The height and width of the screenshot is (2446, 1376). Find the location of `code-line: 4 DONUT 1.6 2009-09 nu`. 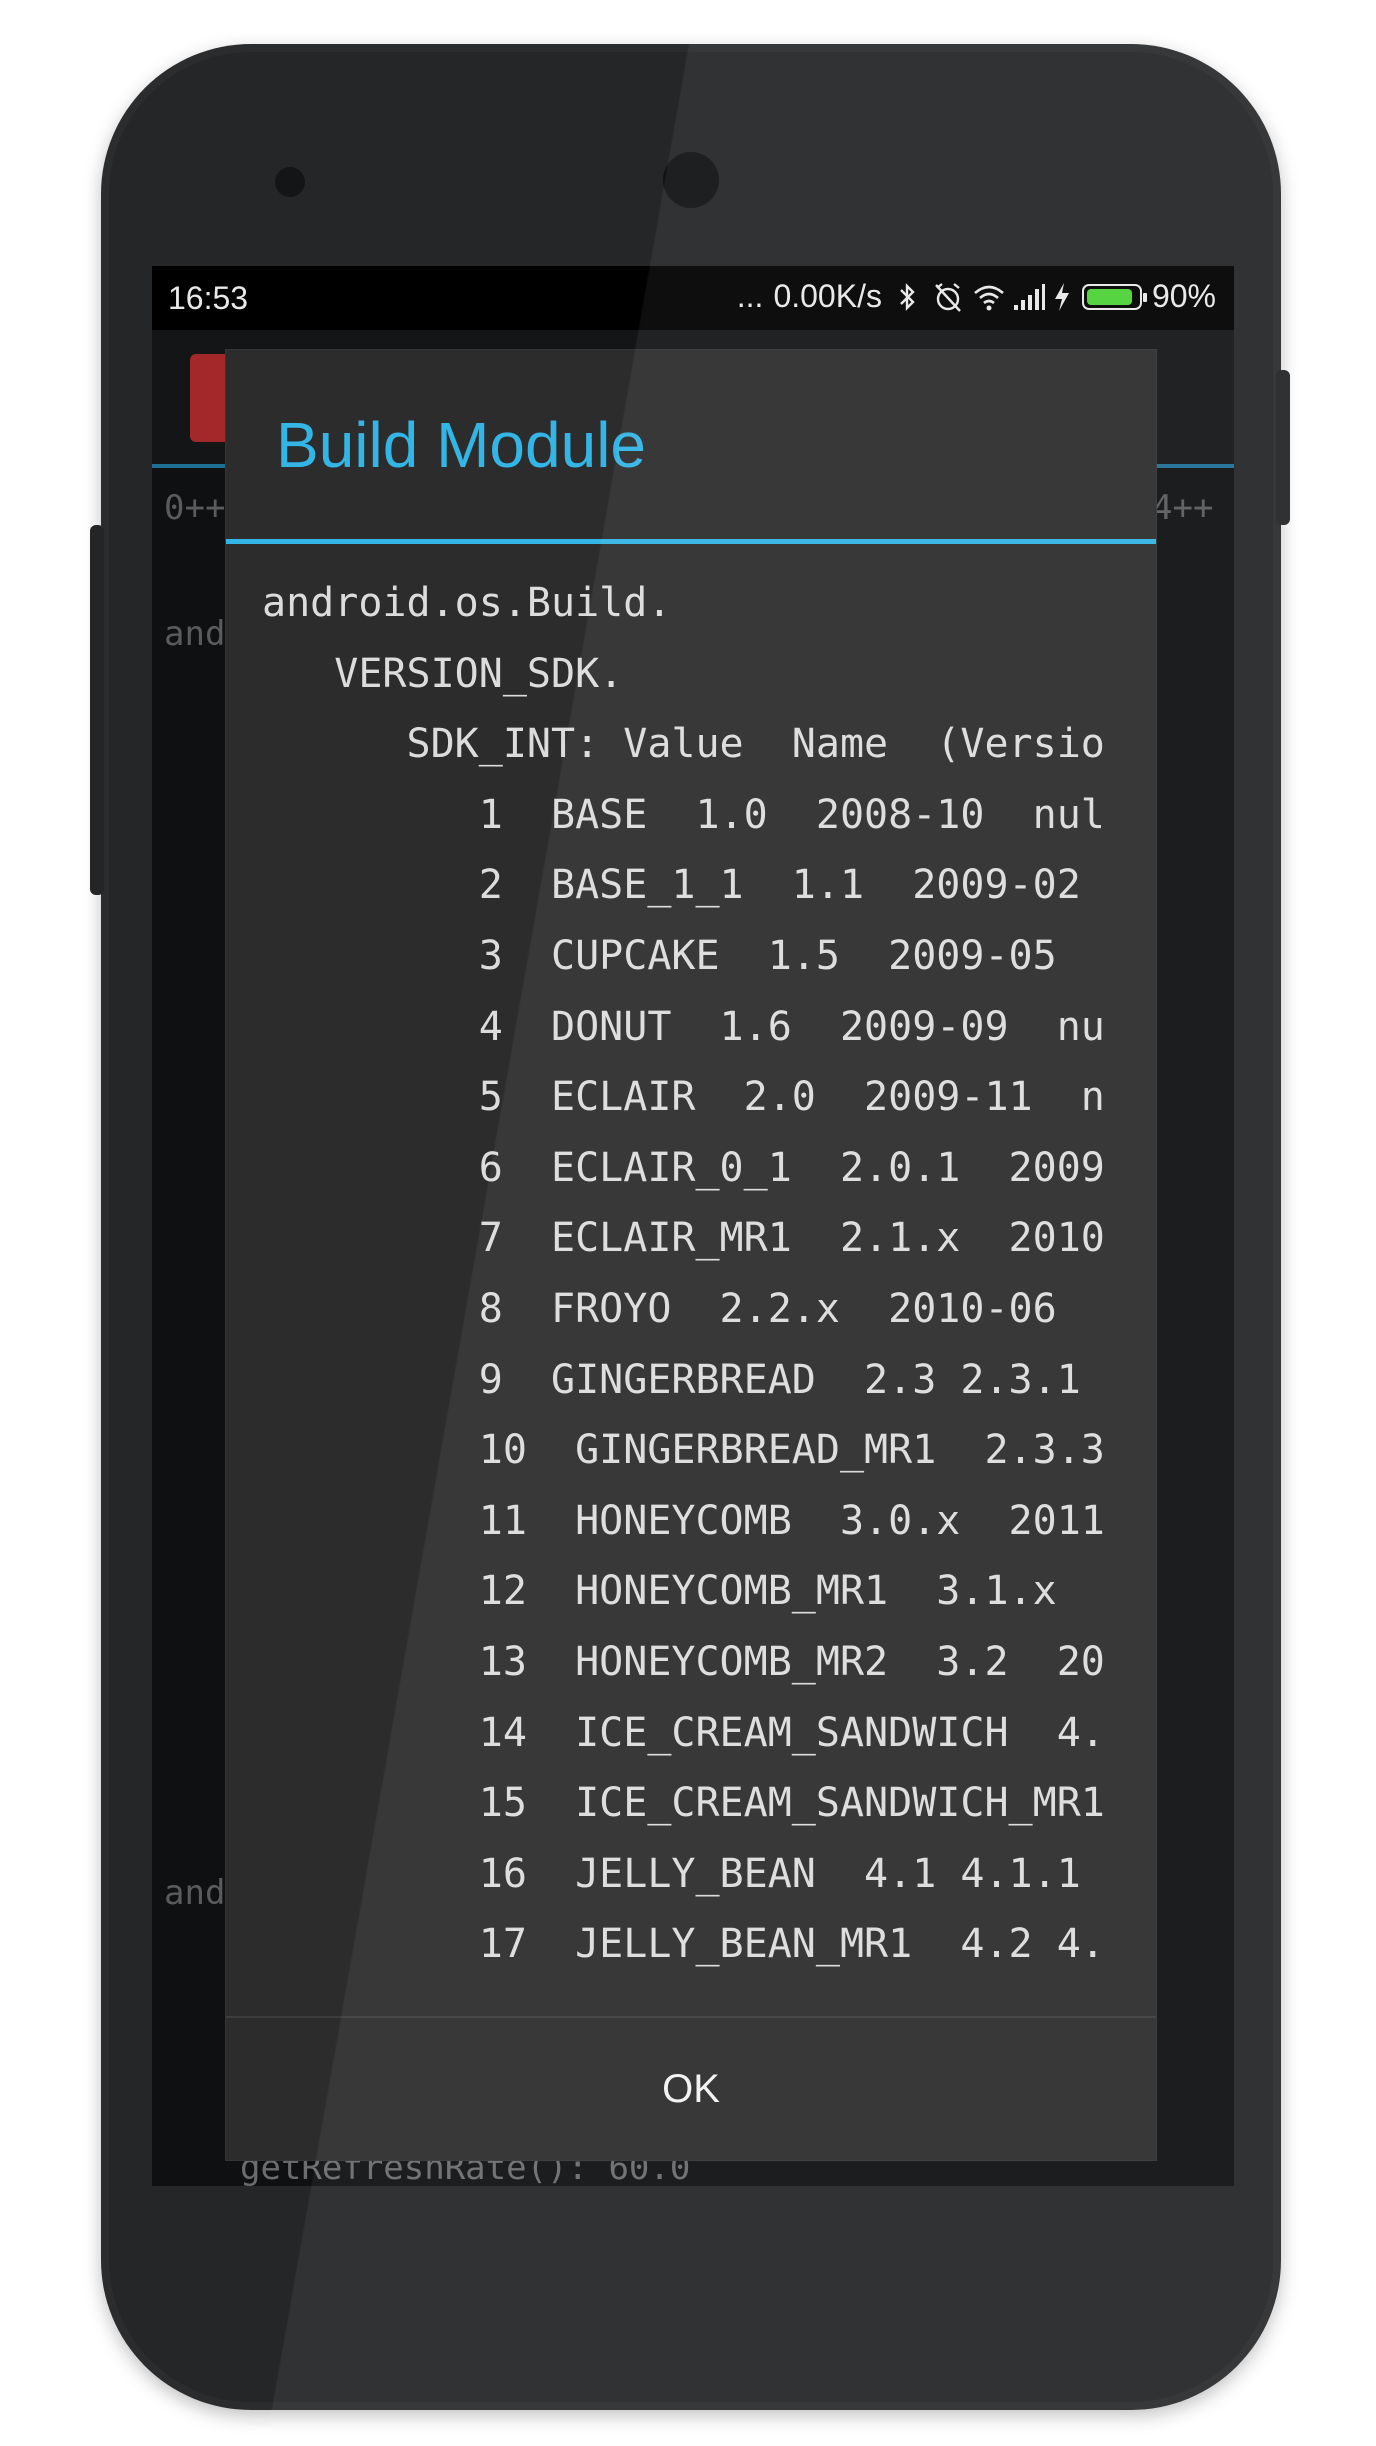

code-line: 4 DONUT 1.6 2009-09 nu is located at coordinates (683, 1026).